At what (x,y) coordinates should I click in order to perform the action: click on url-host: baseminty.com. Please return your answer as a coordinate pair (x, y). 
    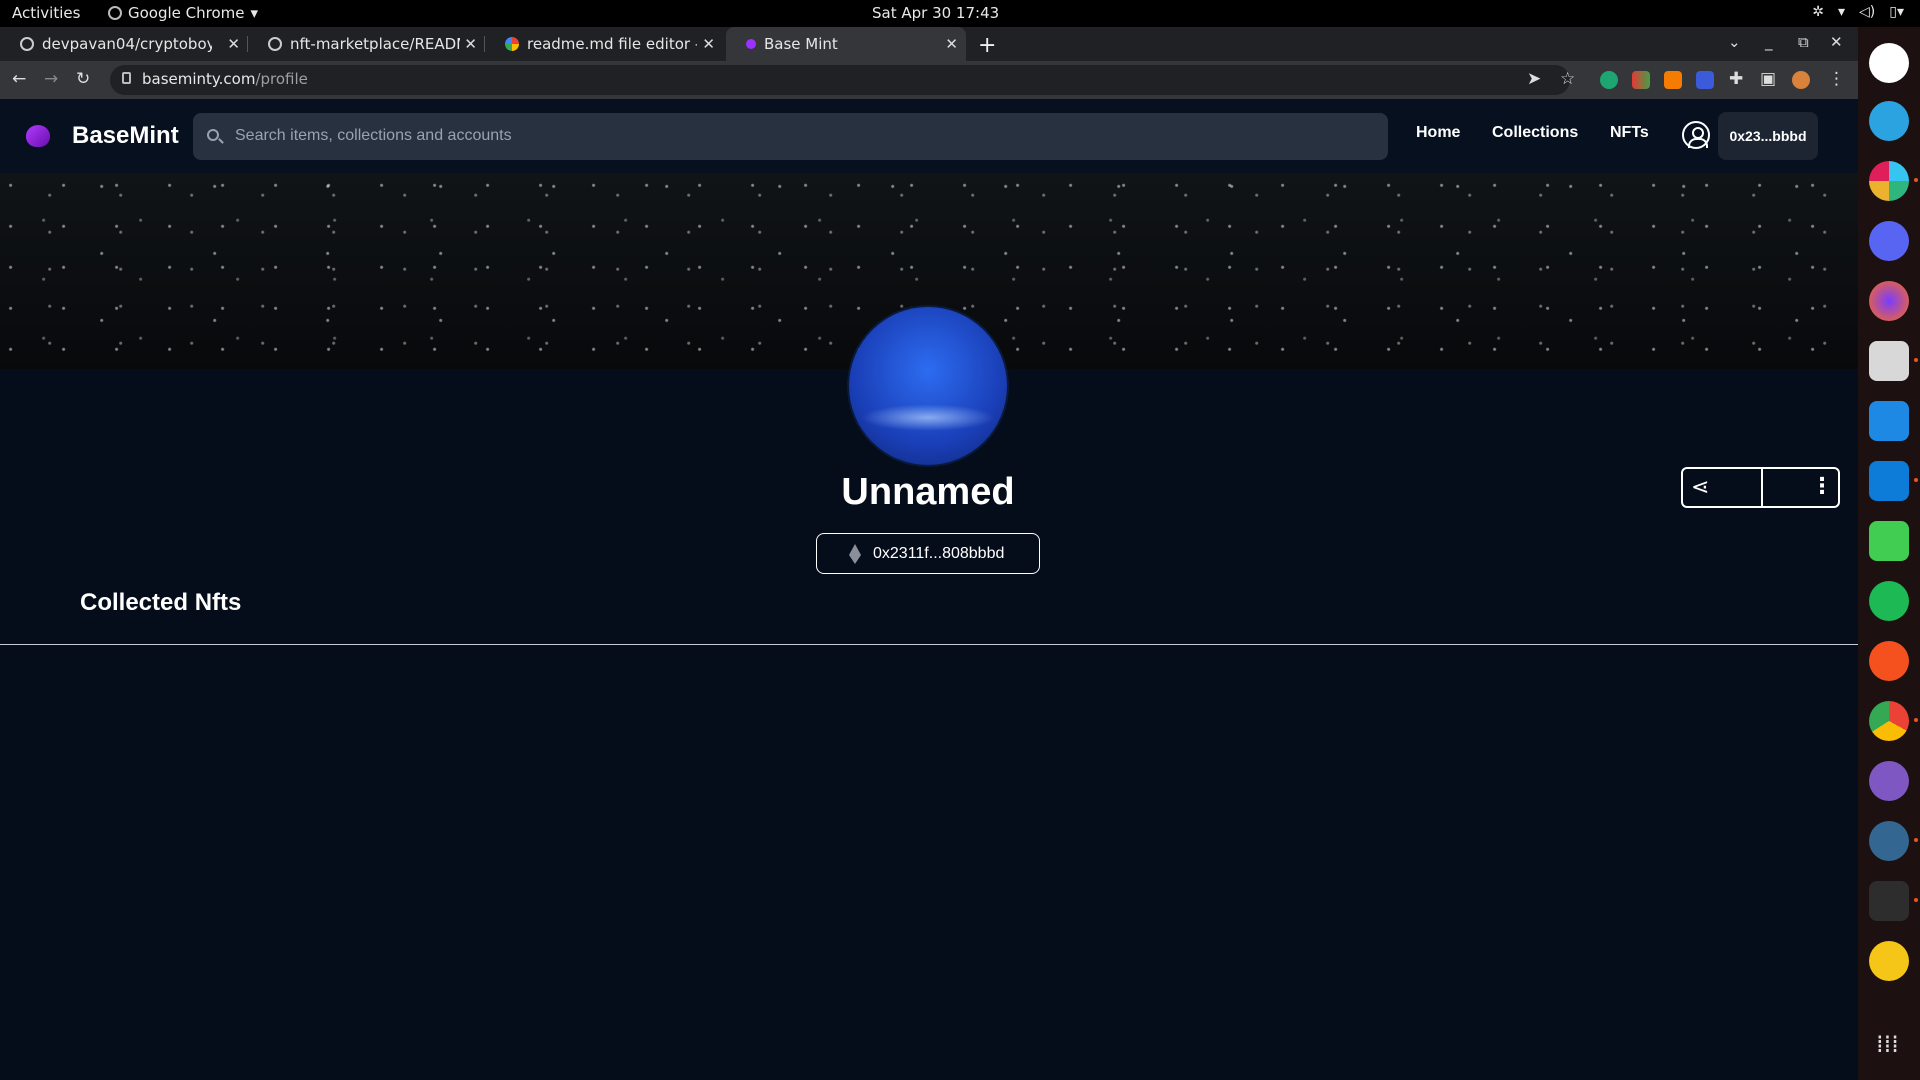
    Looking at the image, I should click on (199, 79).